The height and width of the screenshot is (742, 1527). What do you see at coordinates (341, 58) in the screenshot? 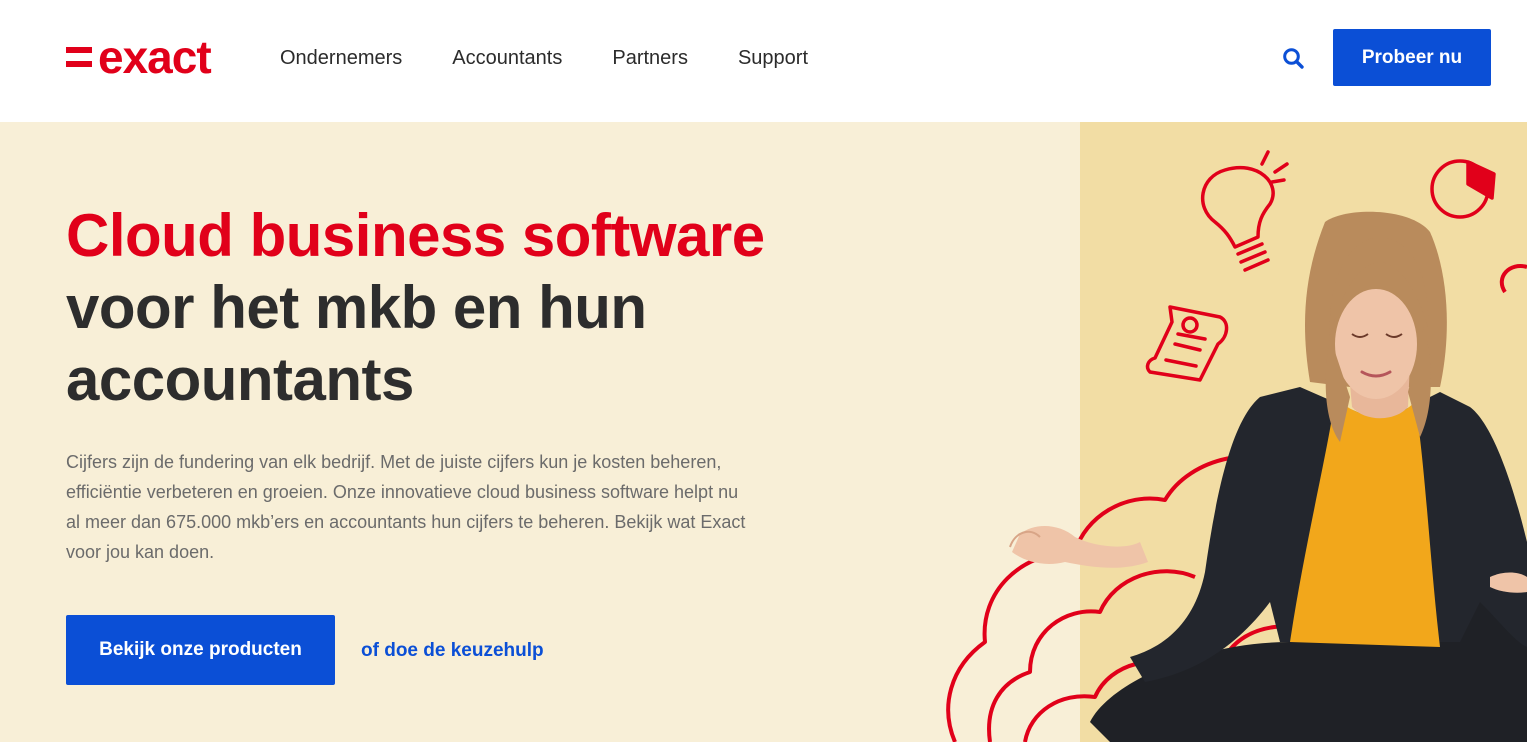
I see `nav-item-ondernemers: Ondernemers` at bounding box center [341, 58].